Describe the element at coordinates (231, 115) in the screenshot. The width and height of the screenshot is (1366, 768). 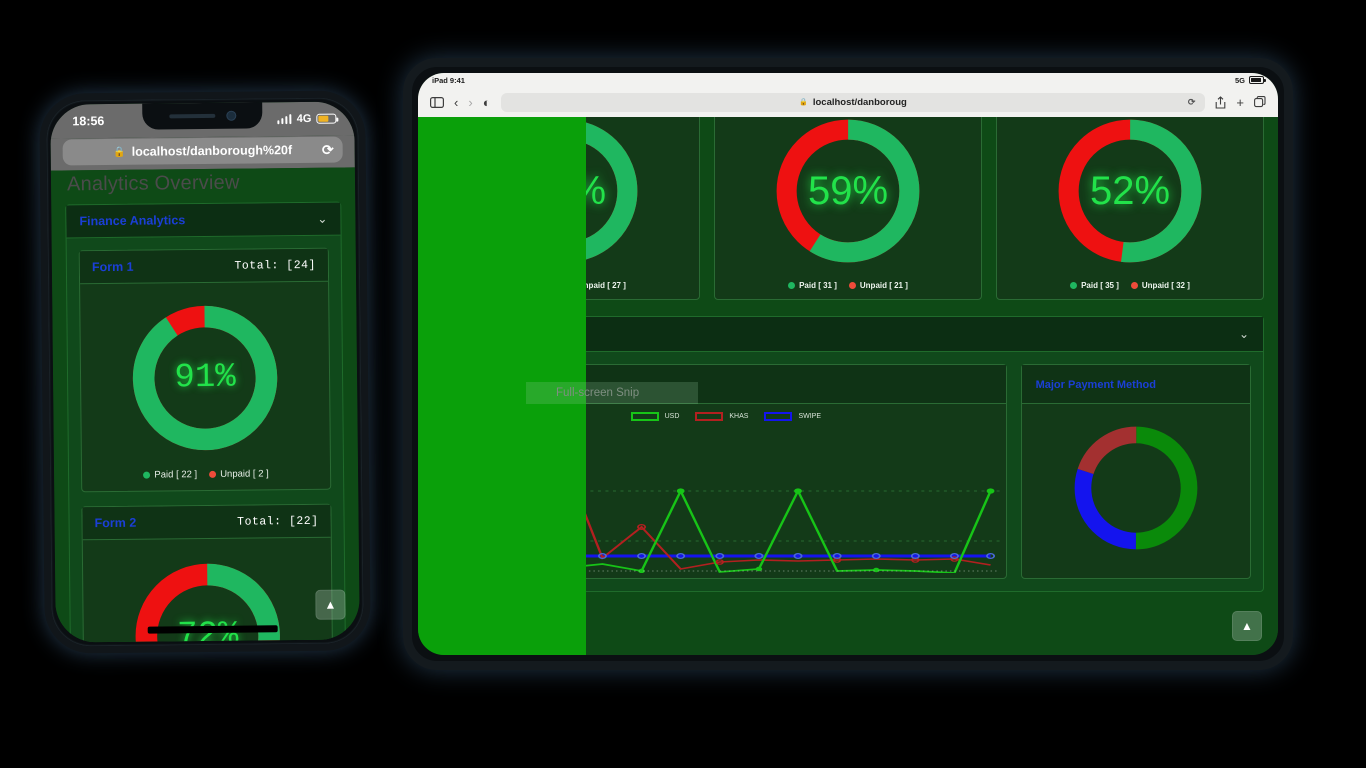
I see `phone-camera-icon` at that location.